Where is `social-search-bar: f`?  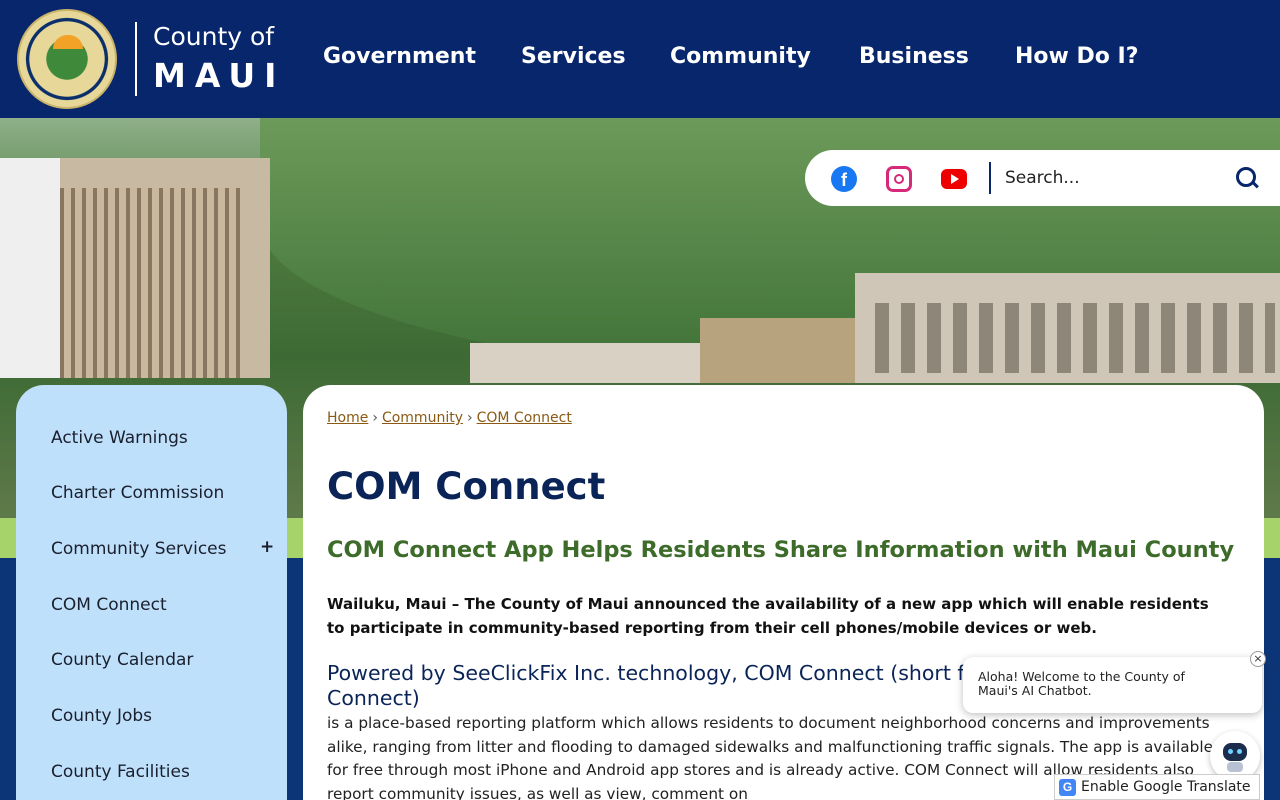 social-search-bar: f is located at coordinates (1042, 178).